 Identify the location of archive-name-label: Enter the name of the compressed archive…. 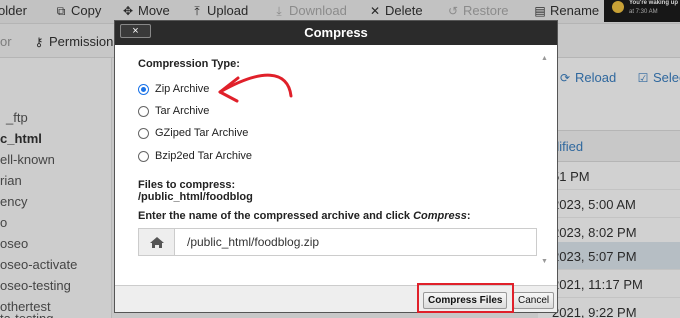
(304, 216).